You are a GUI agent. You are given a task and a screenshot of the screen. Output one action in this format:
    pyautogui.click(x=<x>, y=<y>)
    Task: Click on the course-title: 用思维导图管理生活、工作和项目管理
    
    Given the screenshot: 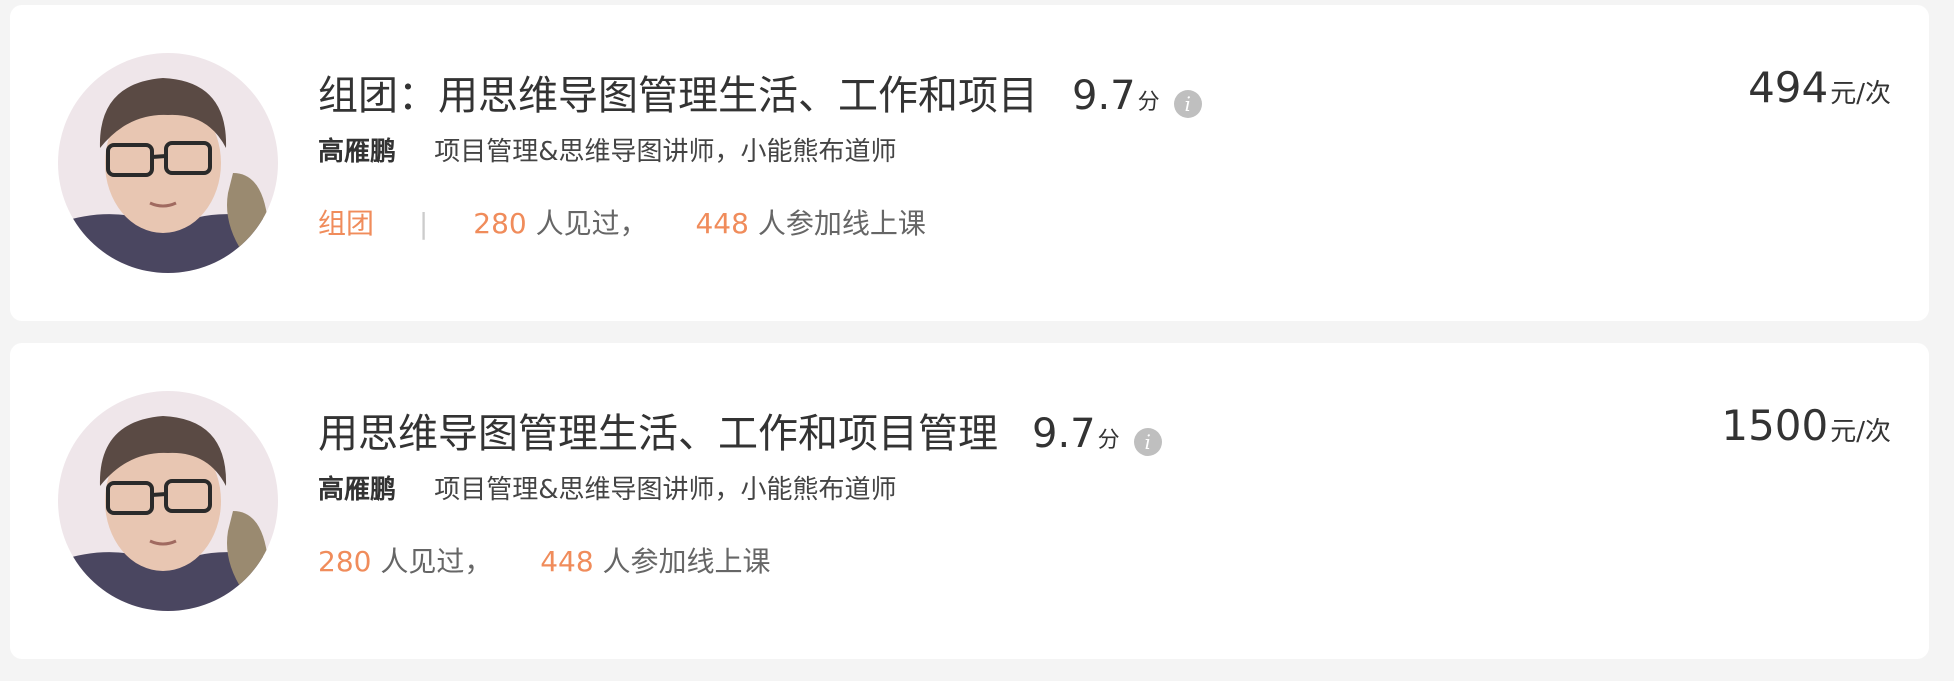 What is the action you would take?
    pyautogui.click(x=658, y=430)
    